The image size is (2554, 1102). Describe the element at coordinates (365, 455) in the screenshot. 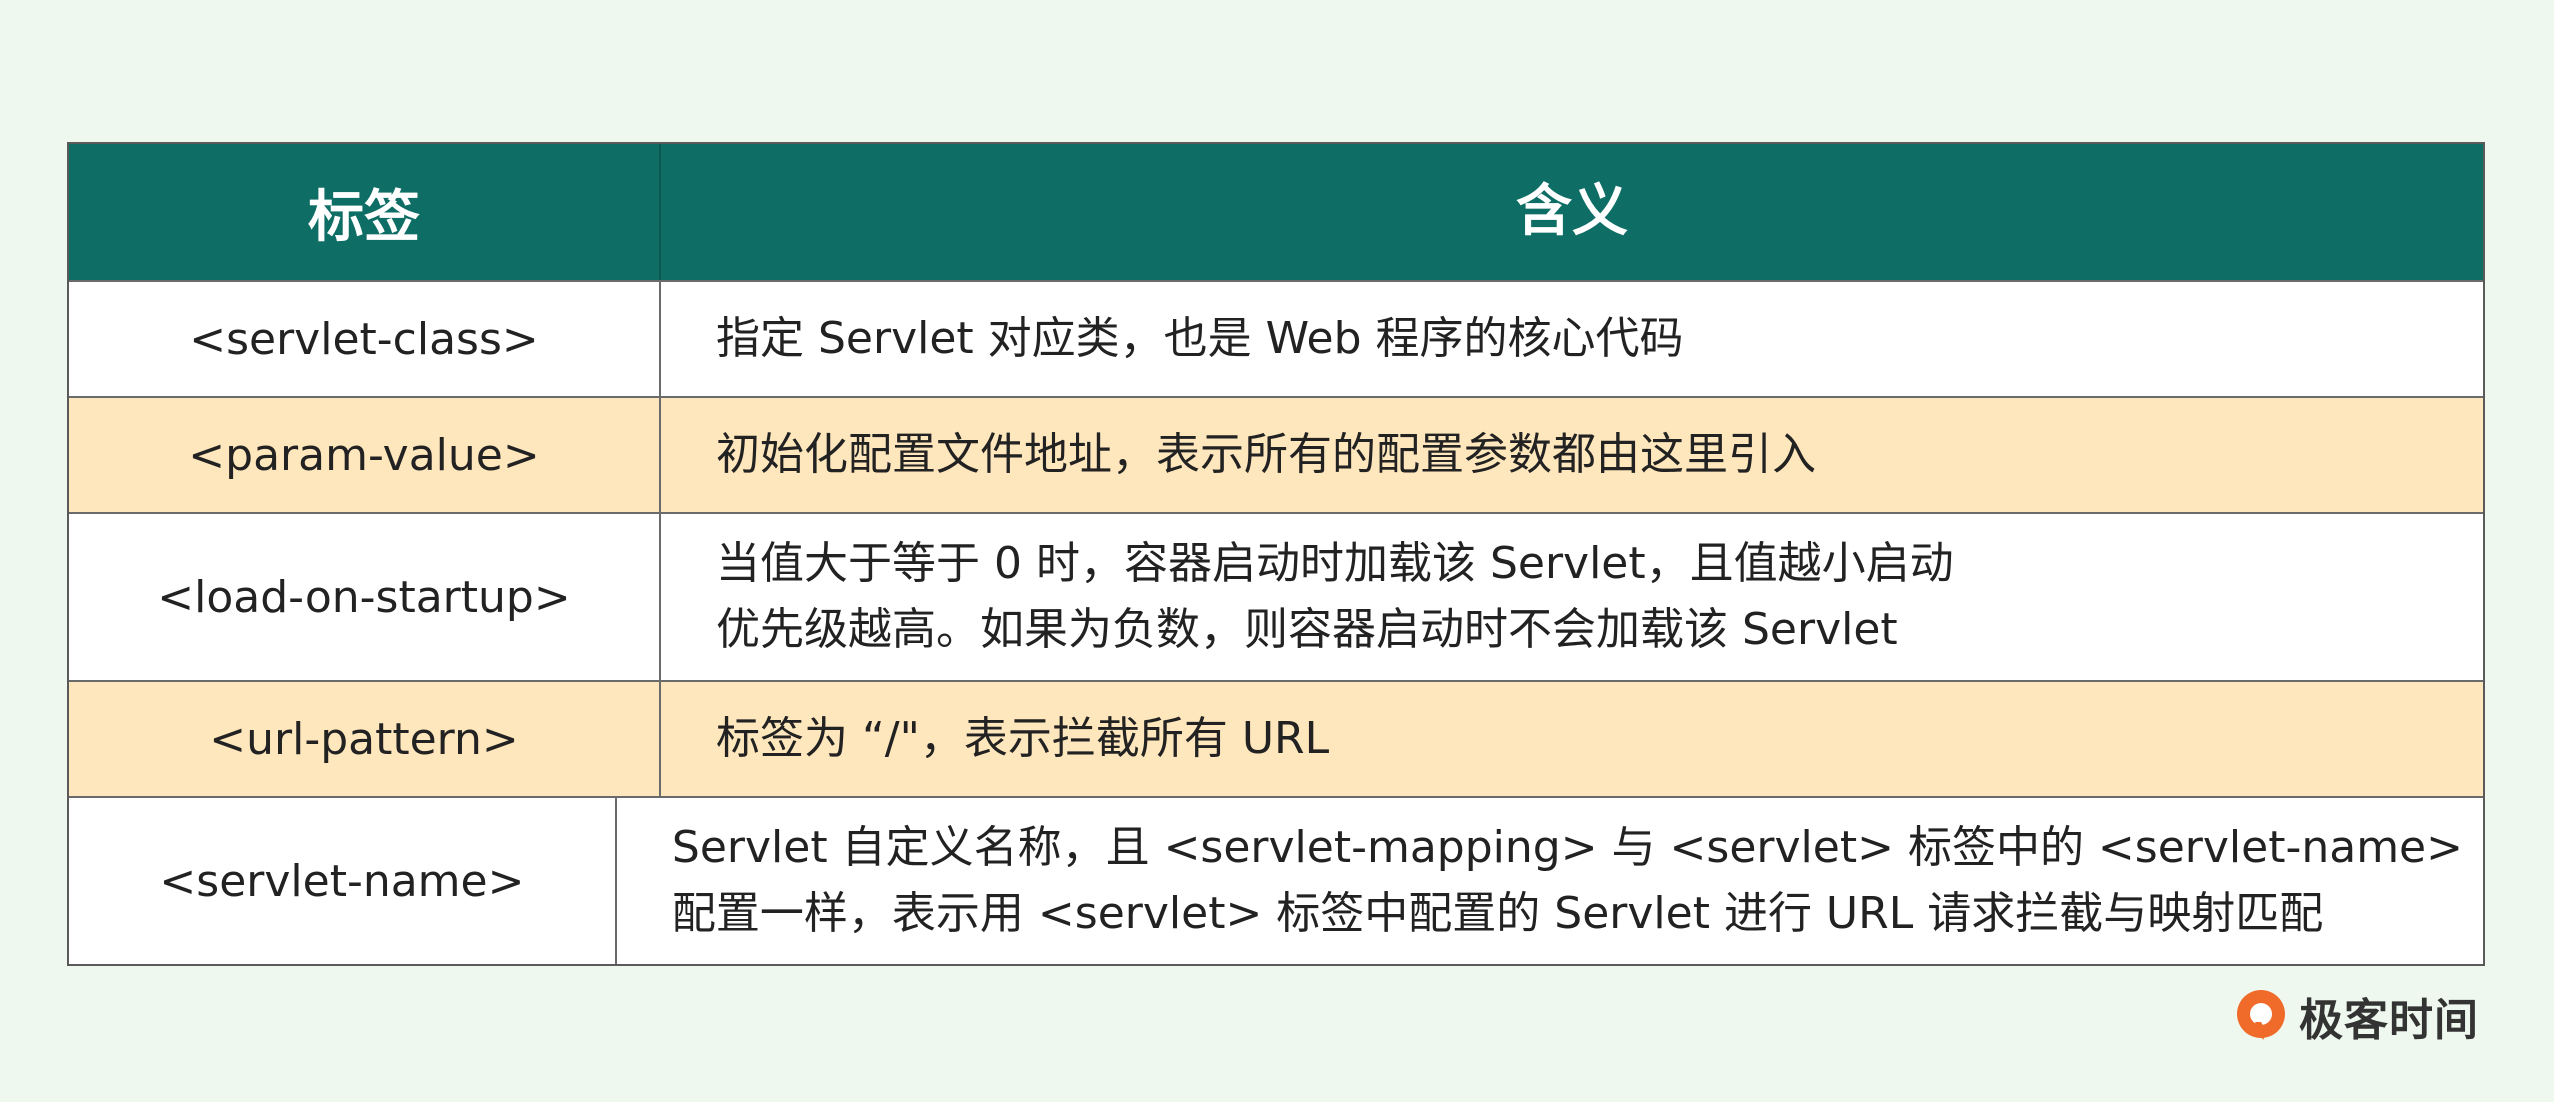

I see `row-tag: <param-value>` at that location.